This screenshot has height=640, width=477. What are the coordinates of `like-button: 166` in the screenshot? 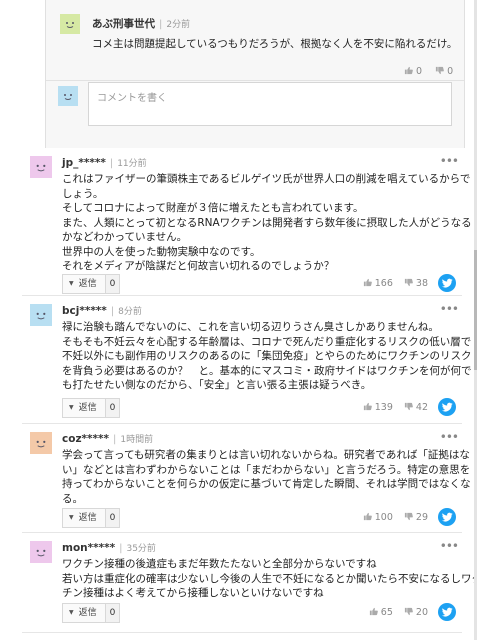 It's located at (378, 283).